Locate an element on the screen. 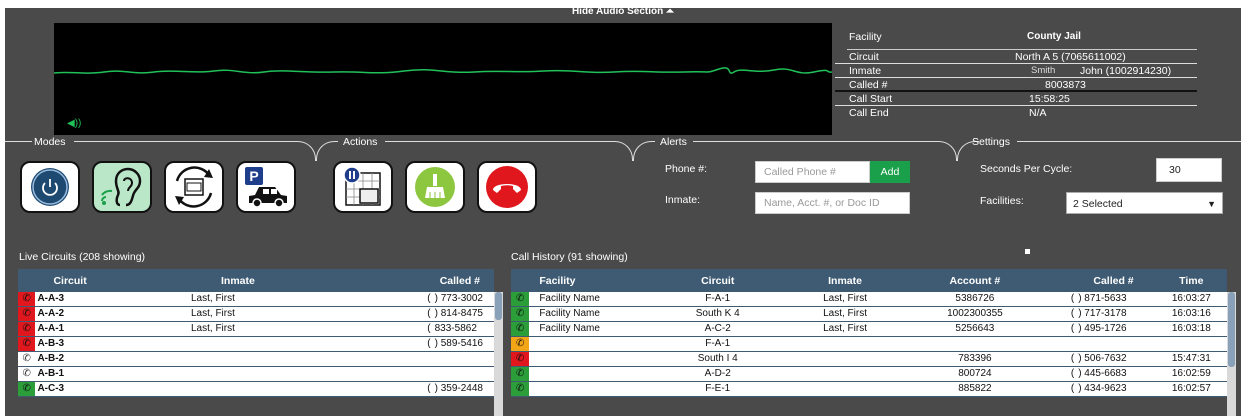 This screenshot has height=416, width=1248. parking-mode-button: P is located at coordinates (266, 187).